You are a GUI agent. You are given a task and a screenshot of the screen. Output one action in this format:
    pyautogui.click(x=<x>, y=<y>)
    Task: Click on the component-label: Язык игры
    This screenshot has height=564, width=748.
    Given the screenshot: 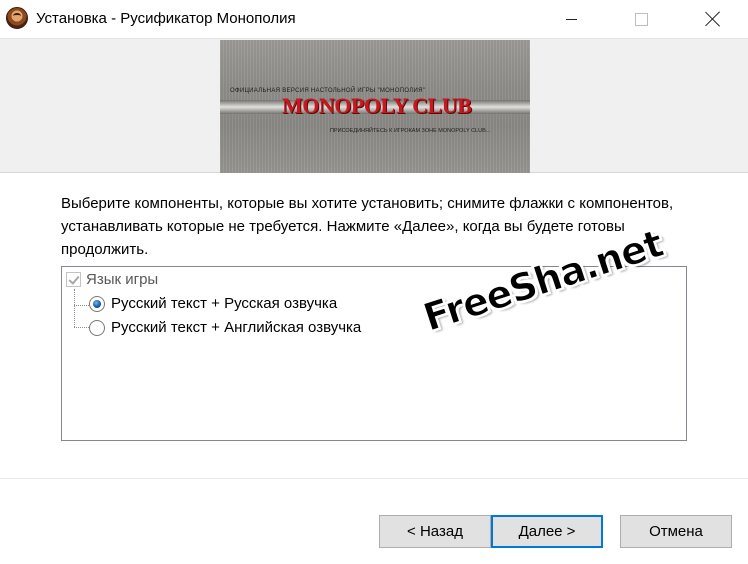 What is the action you would take?
    pyautogui.click(x=122, y=279)
    